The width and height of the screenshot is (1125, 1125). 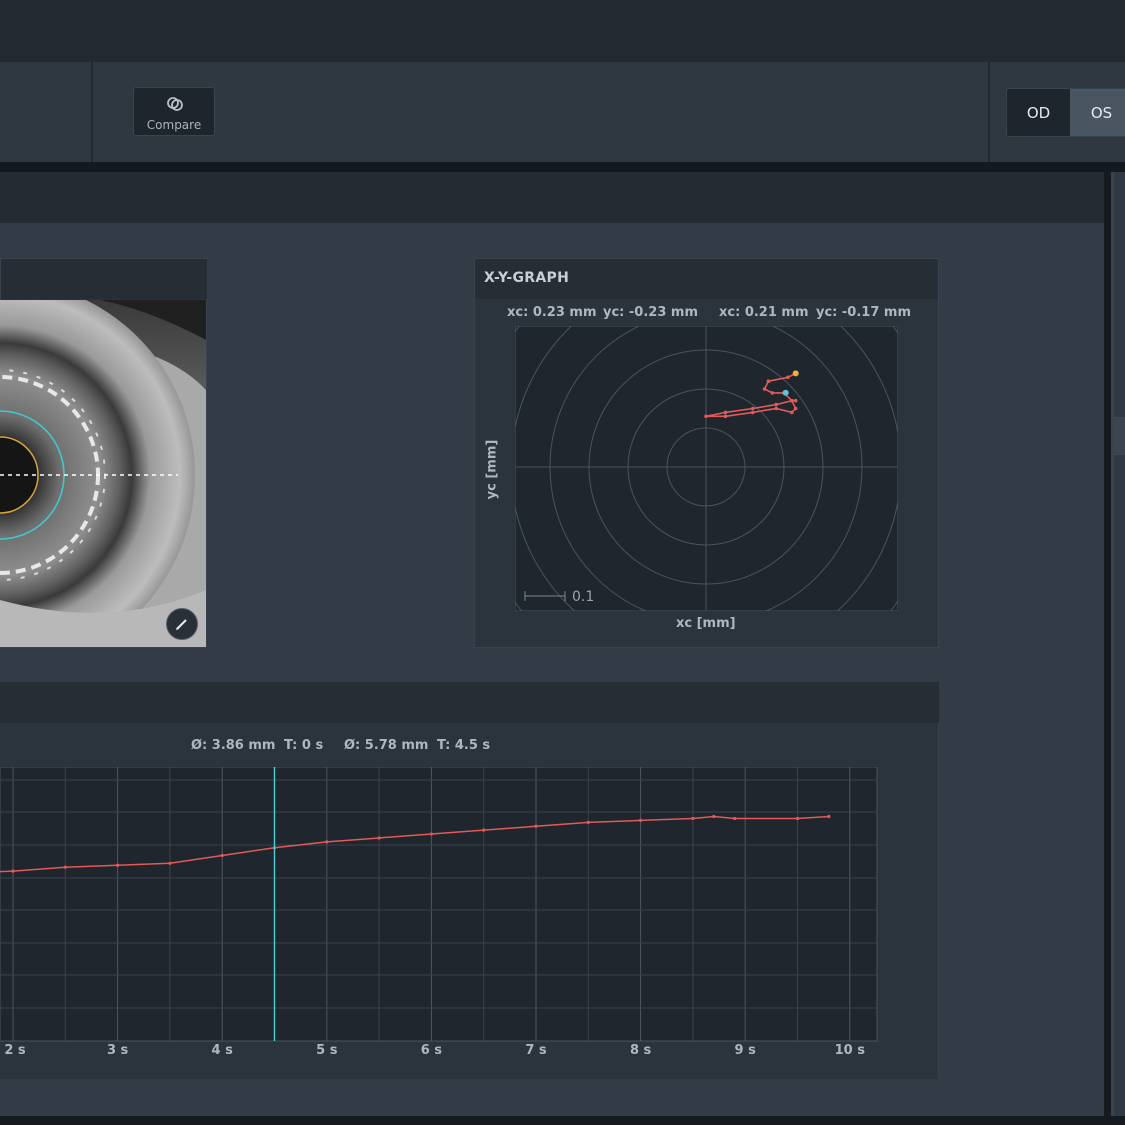 What do you see at coordinates (527, 278) in the screenshot?
I see `xy-graph-title: X-Y-GRAPH` at bounding box center [527, 278].